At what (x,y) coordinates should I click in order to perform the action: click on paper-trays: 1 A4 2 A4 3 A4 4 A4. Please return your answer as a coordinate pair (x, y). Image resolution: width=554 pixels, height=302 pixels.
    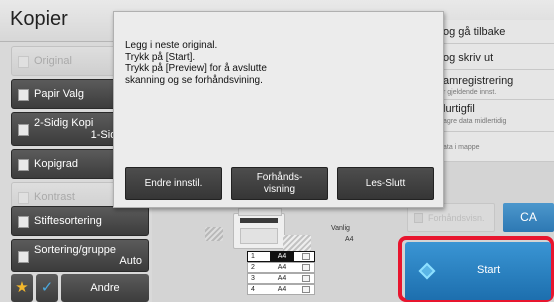
    Looking at the image, I should click on (281, 276).